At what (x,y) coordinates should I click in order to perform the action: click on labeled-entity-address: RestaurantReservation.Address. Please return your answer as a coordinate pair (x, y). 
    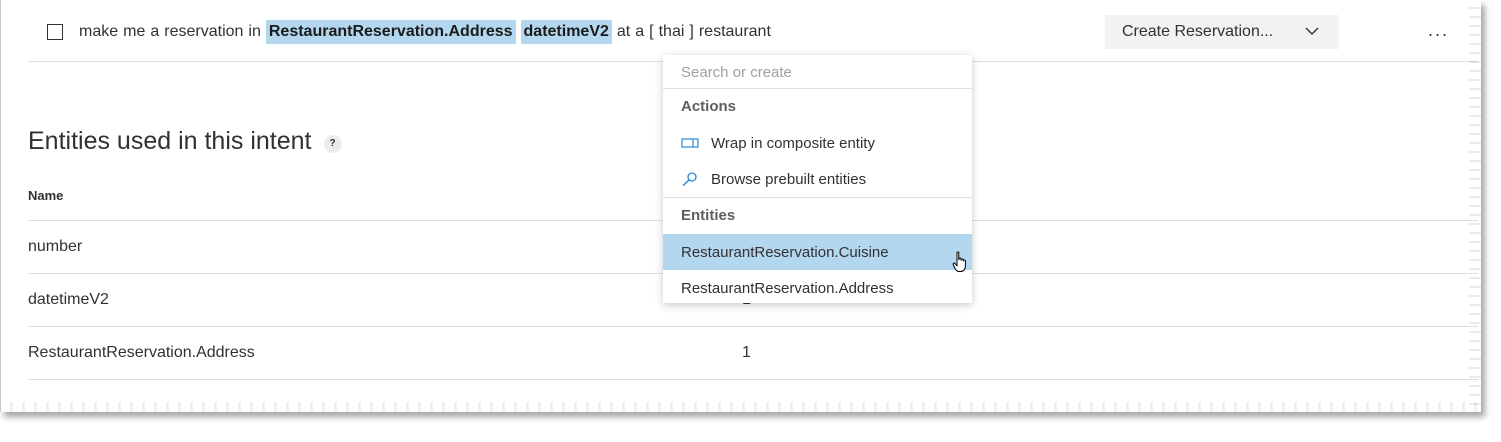
    Looking at the image, I should click on (390, 32).